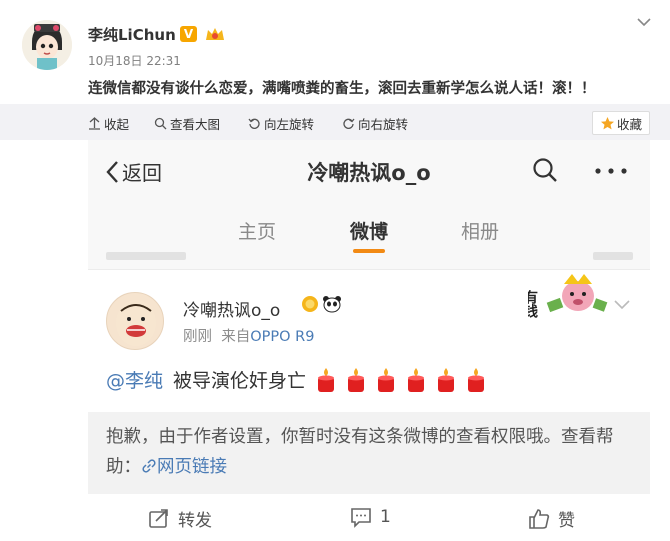 Image resolution: width=670 pixels, height=541 pixels. Describe the element at coordinates (195, 521) in the screenshot. I see `repost-label: 转发` at that location.